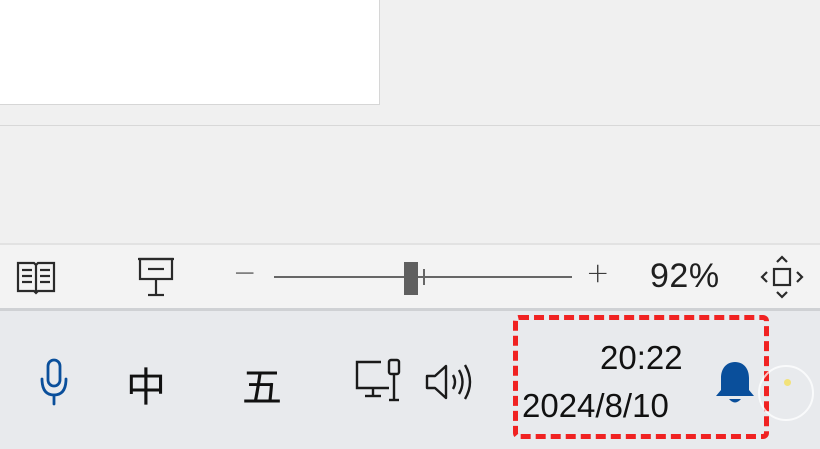 The width and height of the screenshot is (820, 449). What do you see at coordinates (735, 383) in the screenshot?
I see `bell-icon` at bounding box center [735, 383].